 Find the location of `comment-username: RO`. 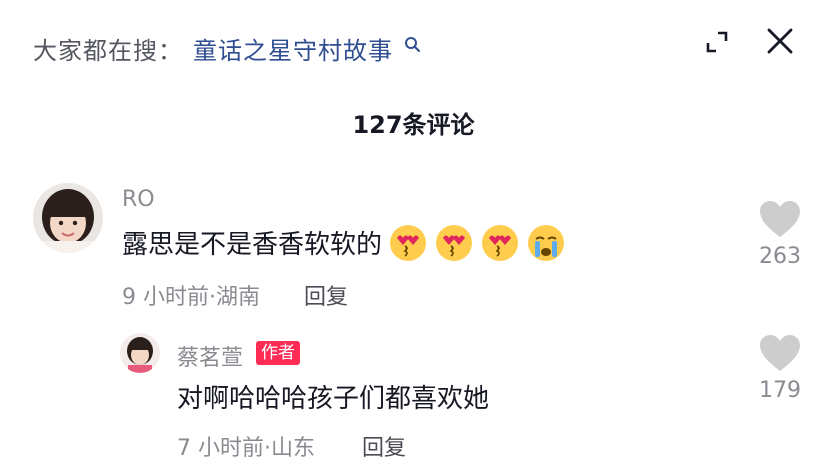

comment-username: RO is located at coordinates (138, 199).